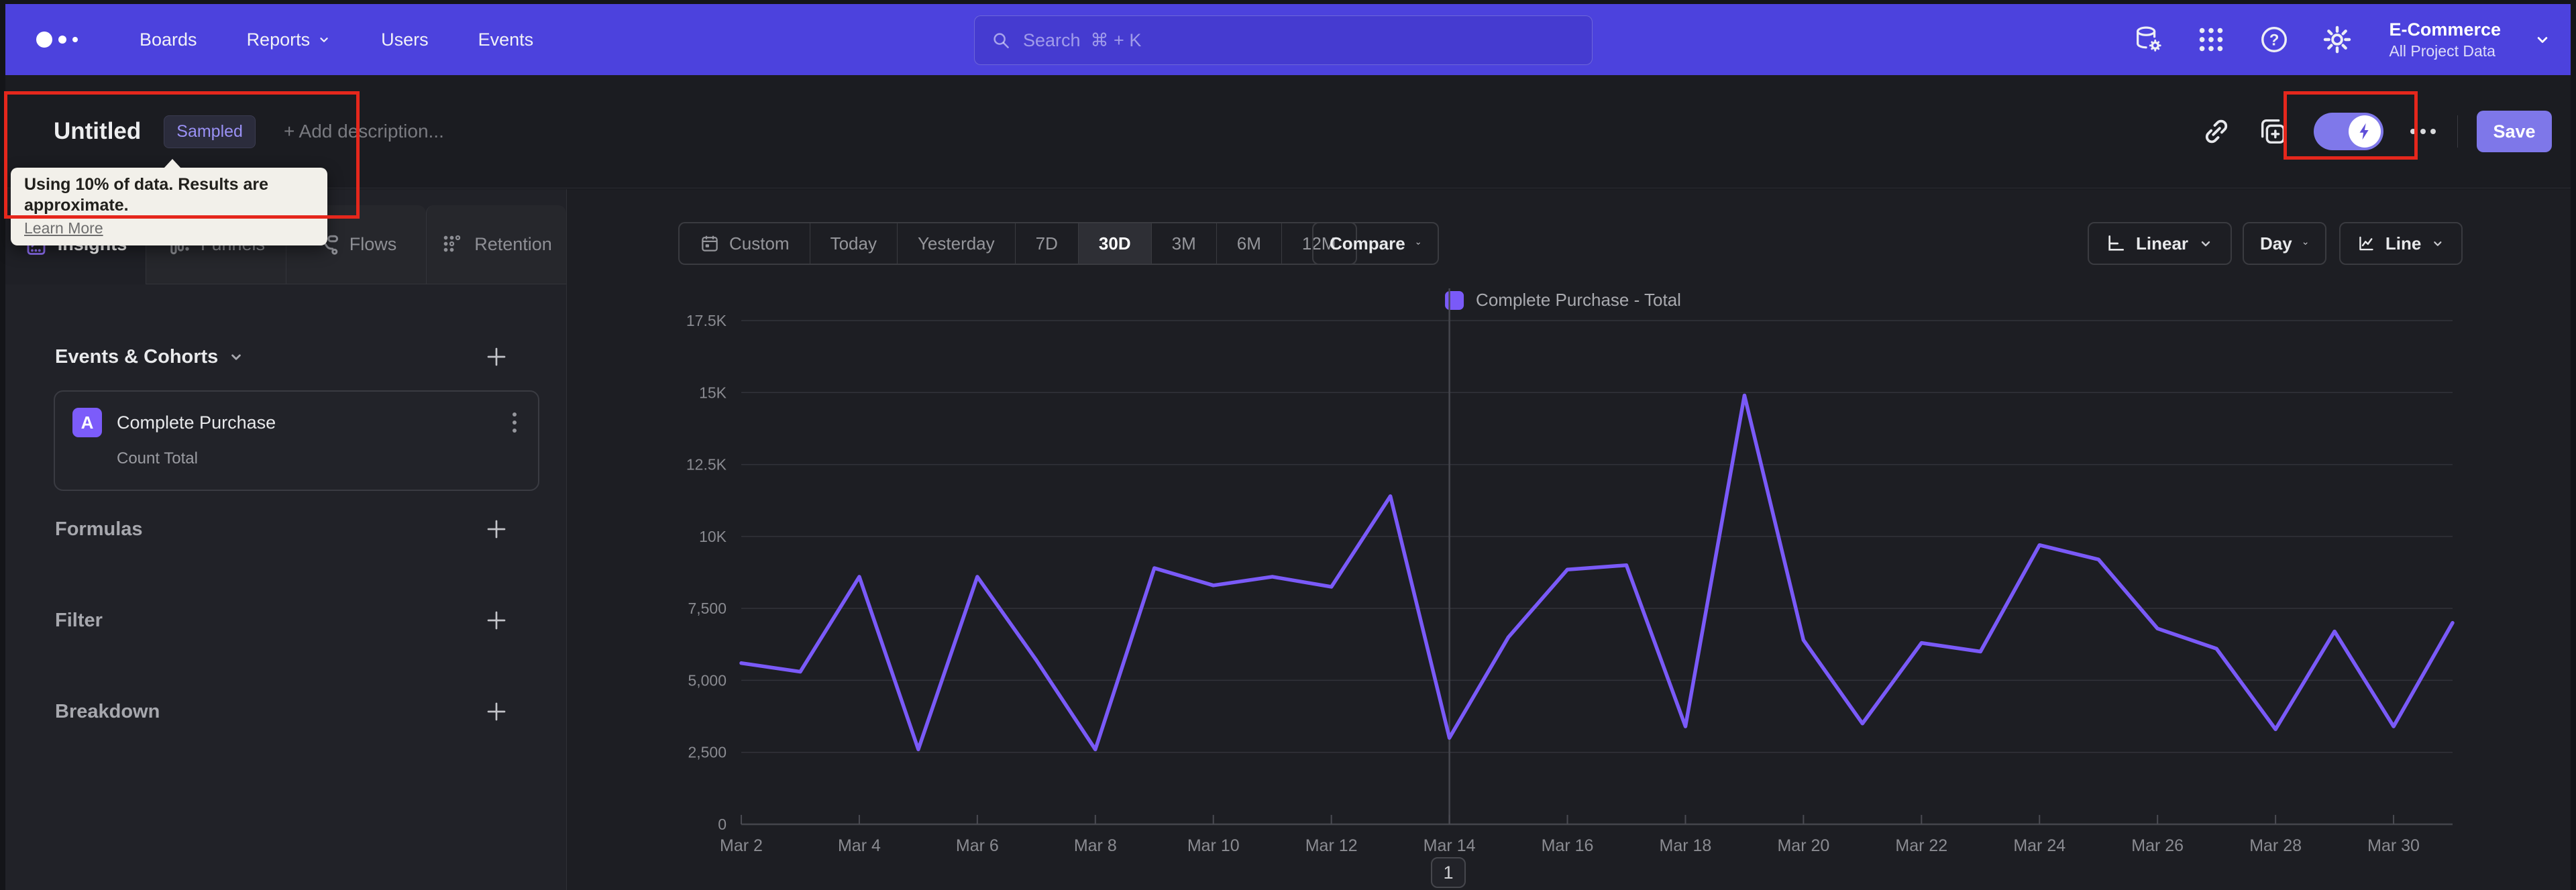 This screenshot has height=890, width=2576. I want to click on svg-text: 0, so click(722, 824).